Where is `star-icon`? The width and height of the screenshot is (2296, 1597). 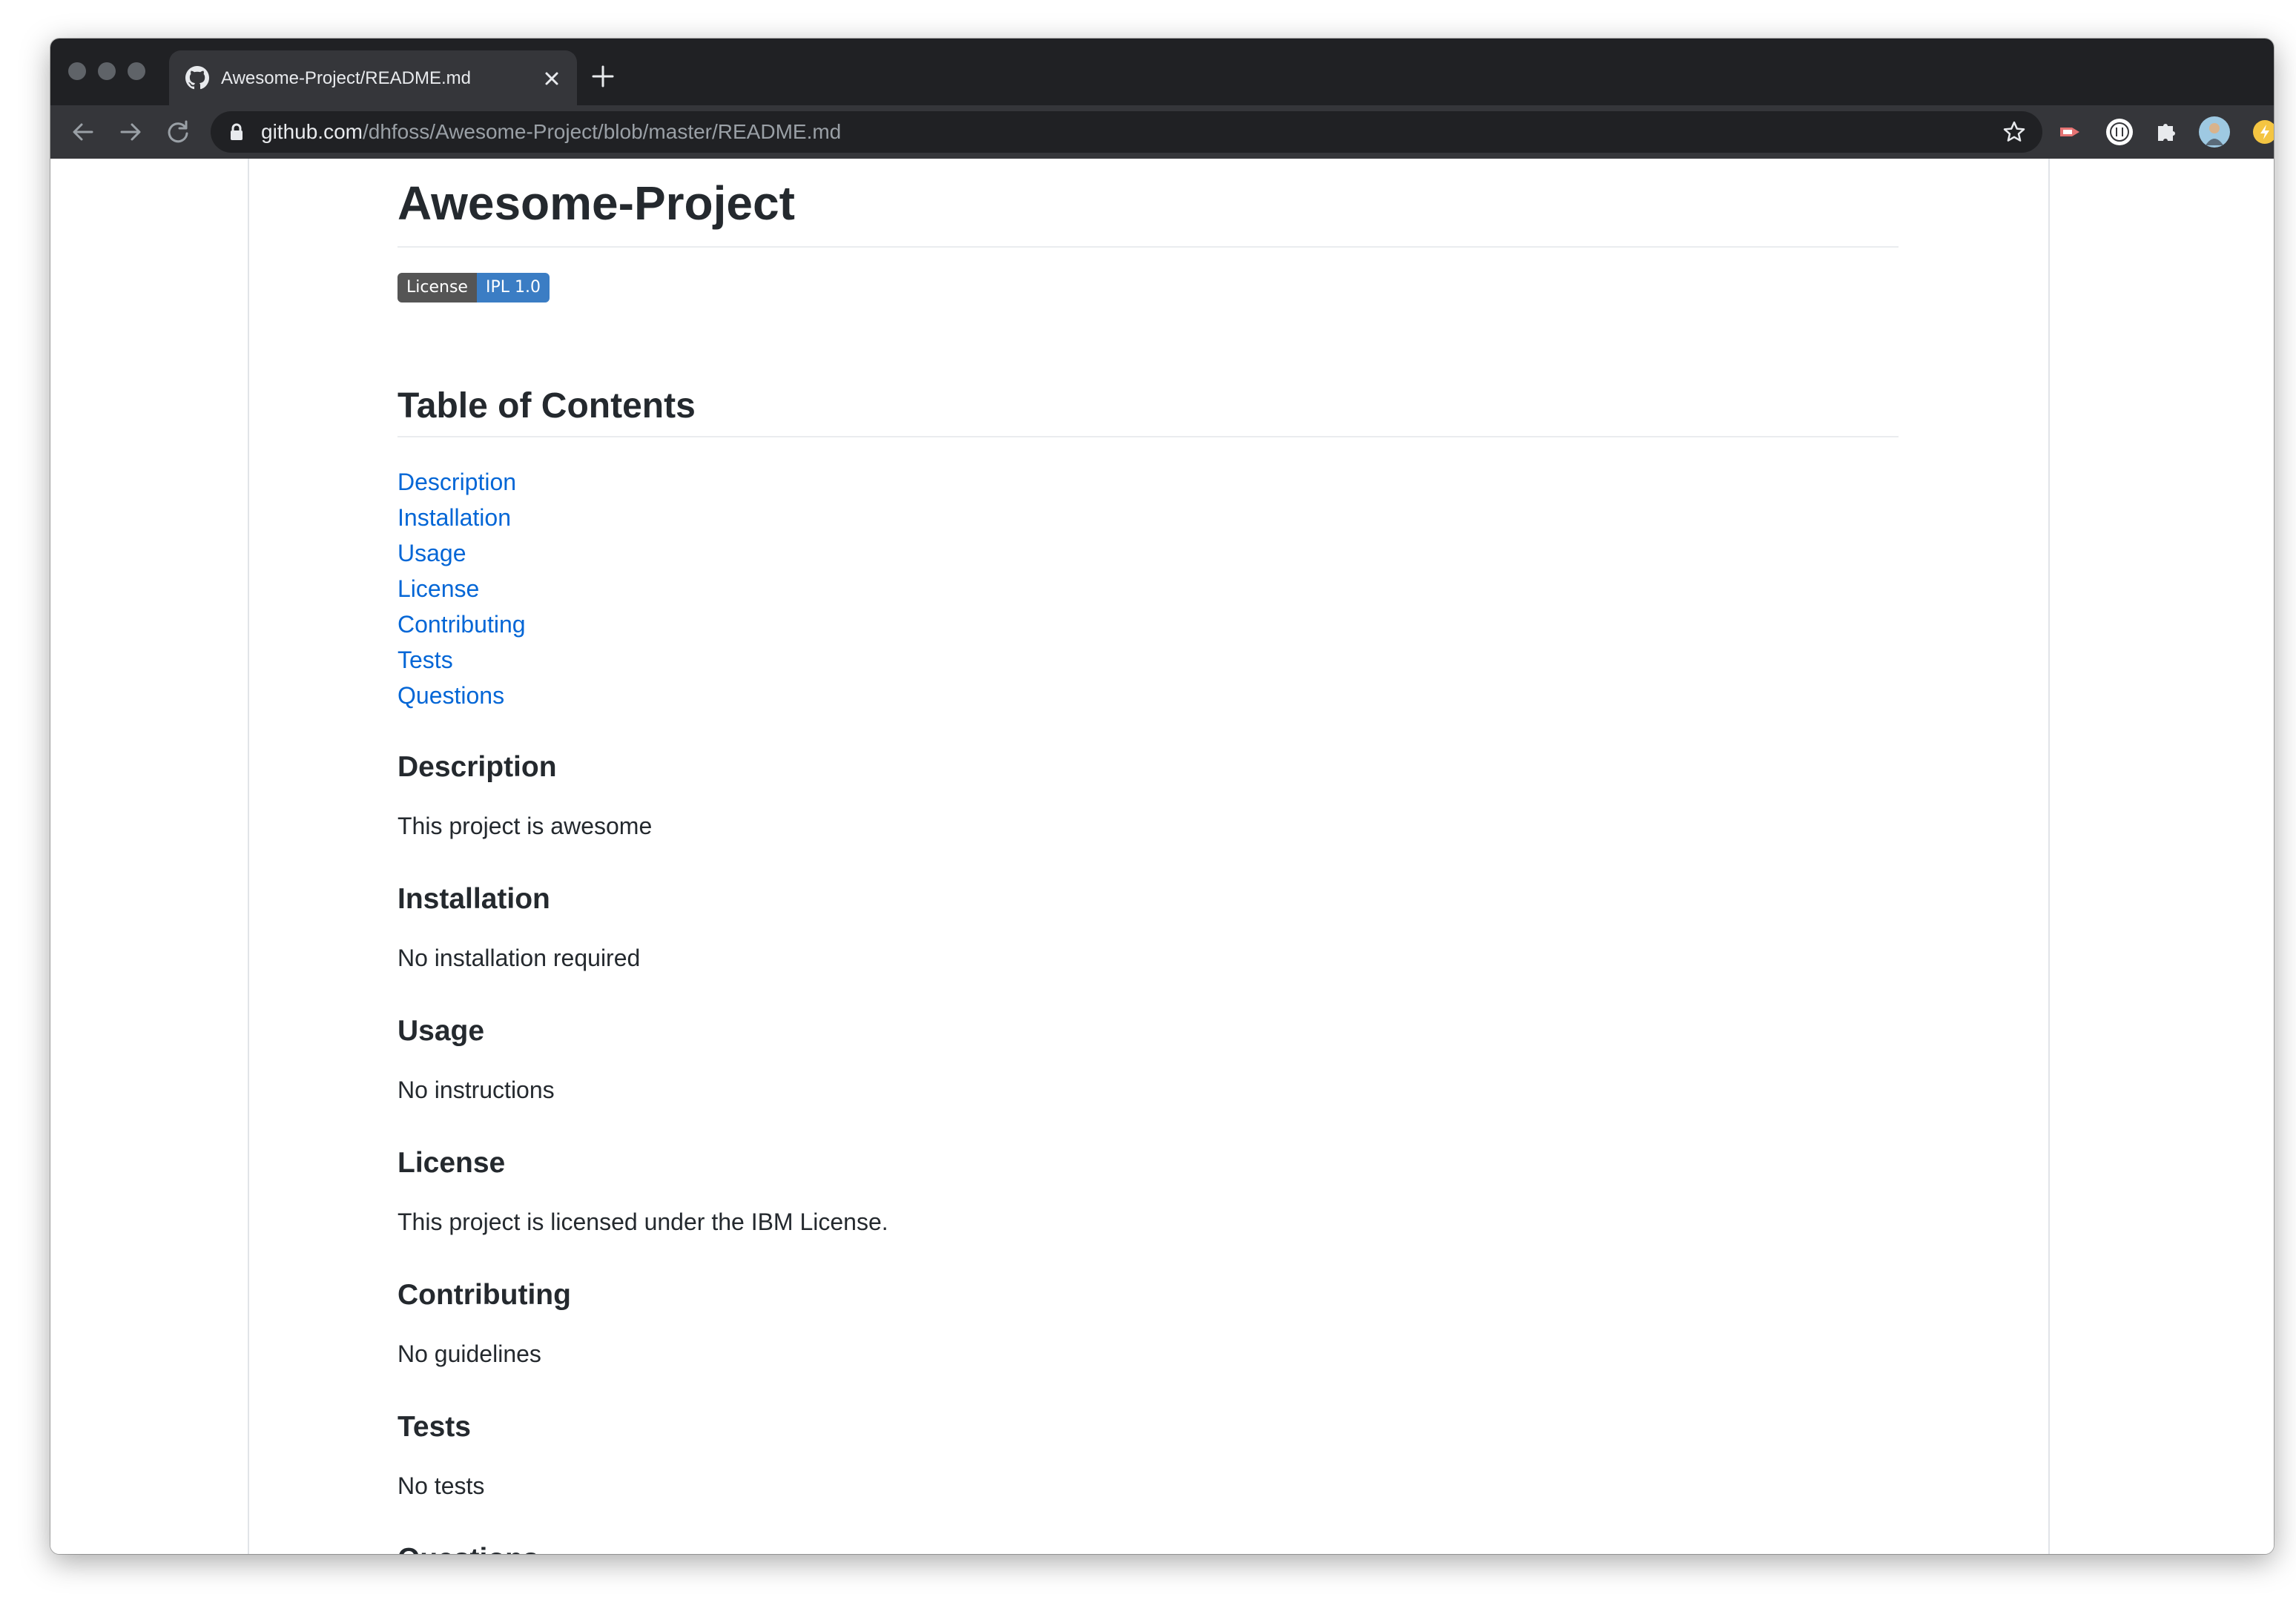
star-icon is located at coordinates (2014, 132).